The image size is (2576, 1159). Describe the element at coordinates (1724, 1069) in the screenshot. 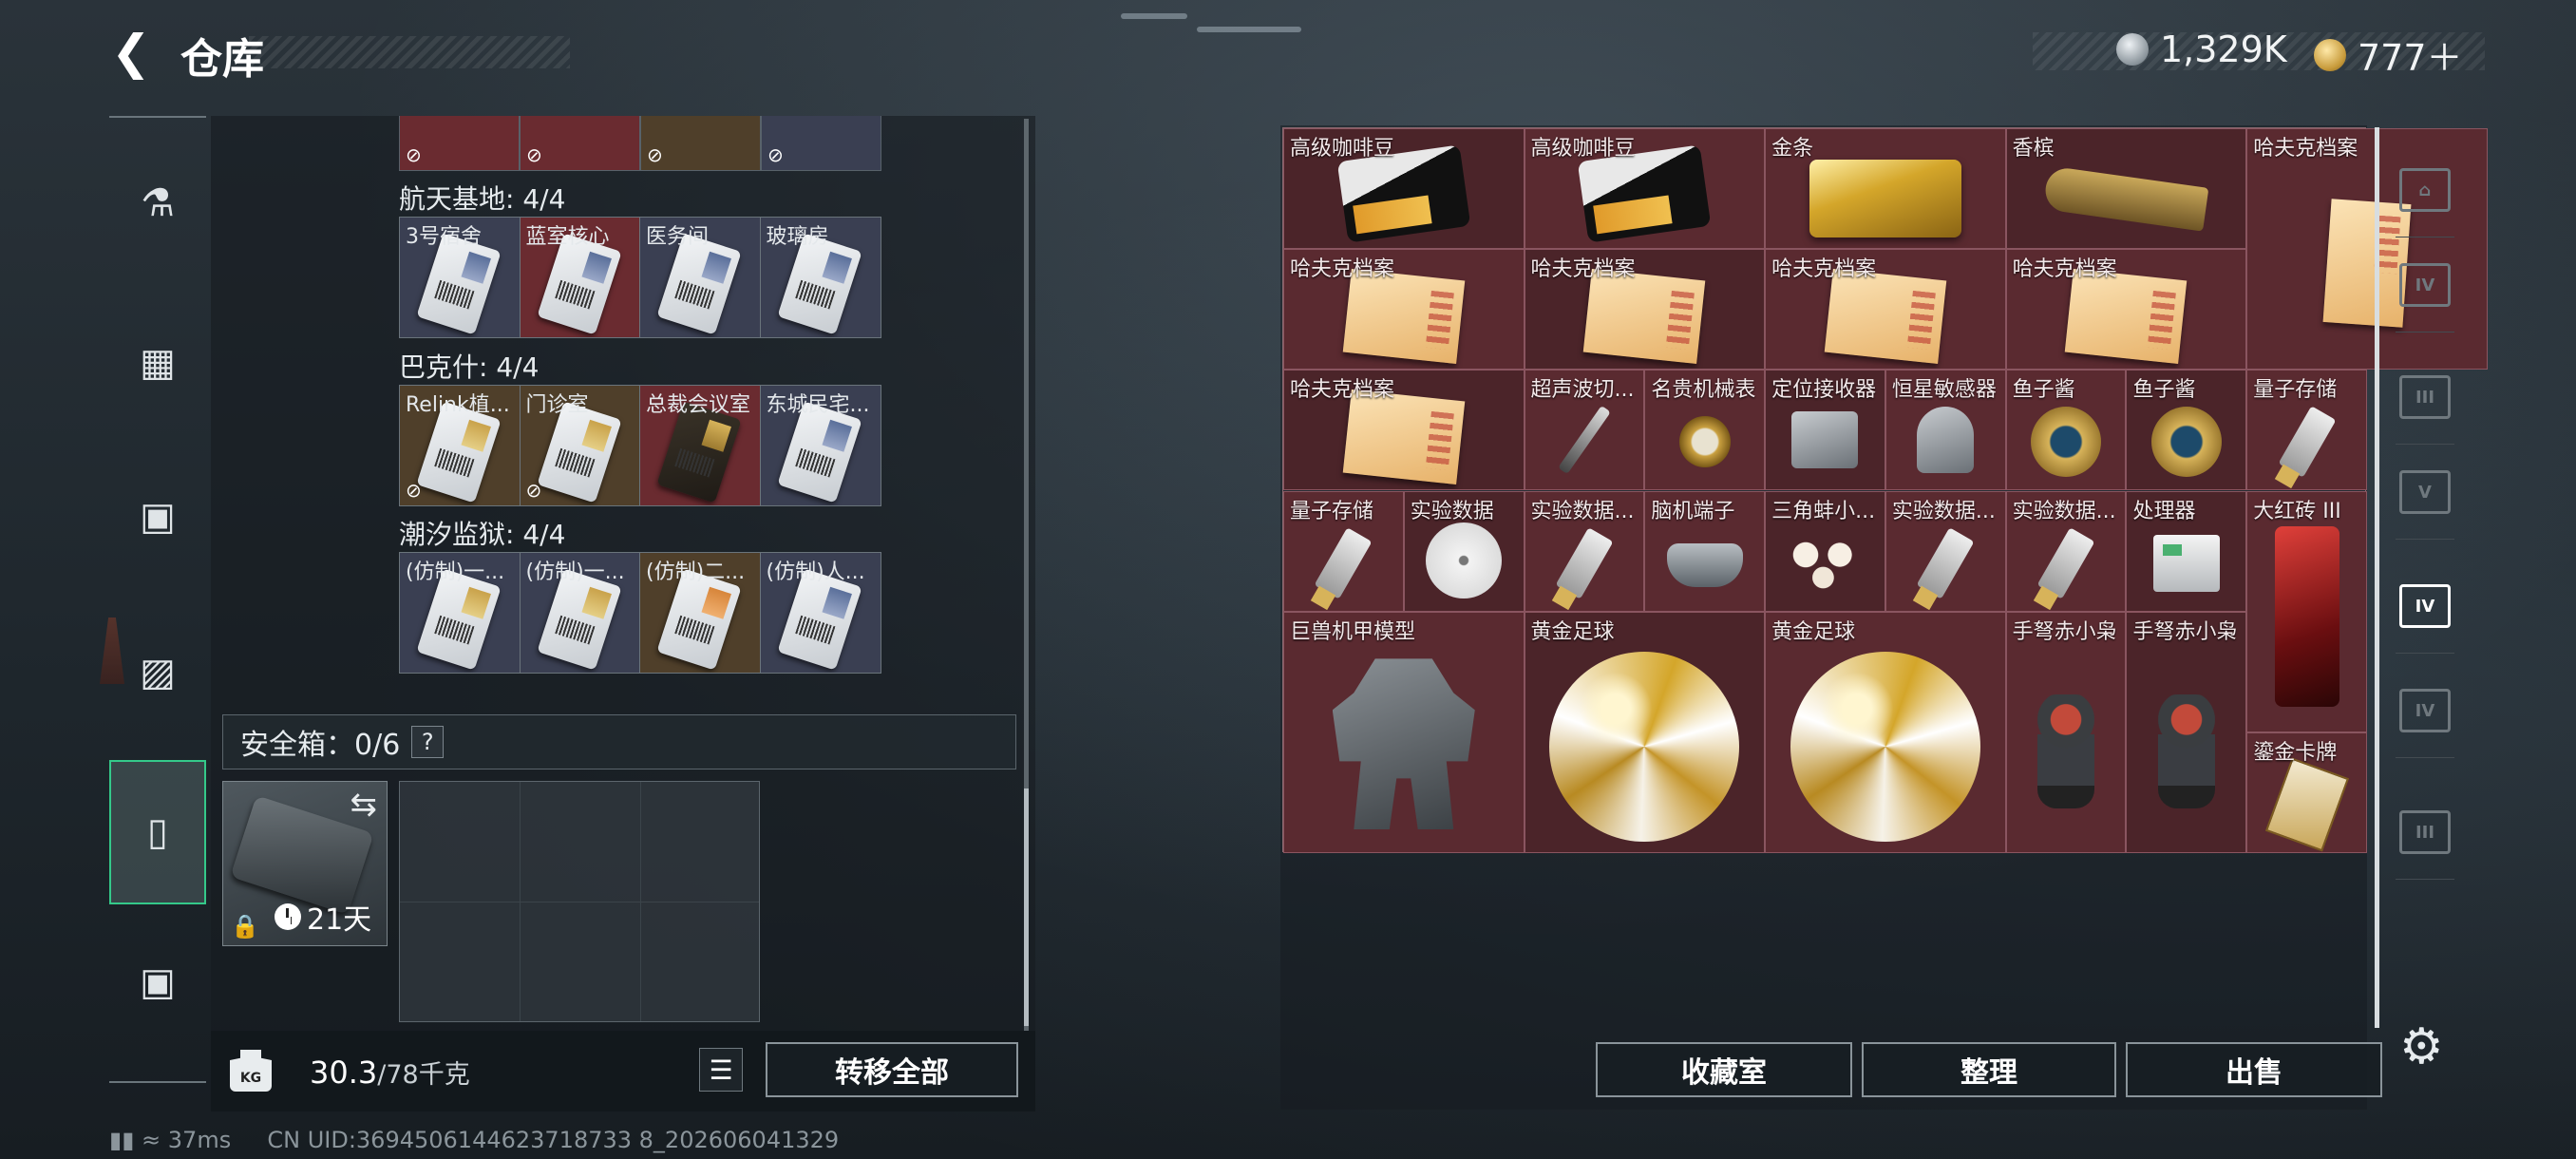

I see `collection-room-button: 收藏室` at that location.